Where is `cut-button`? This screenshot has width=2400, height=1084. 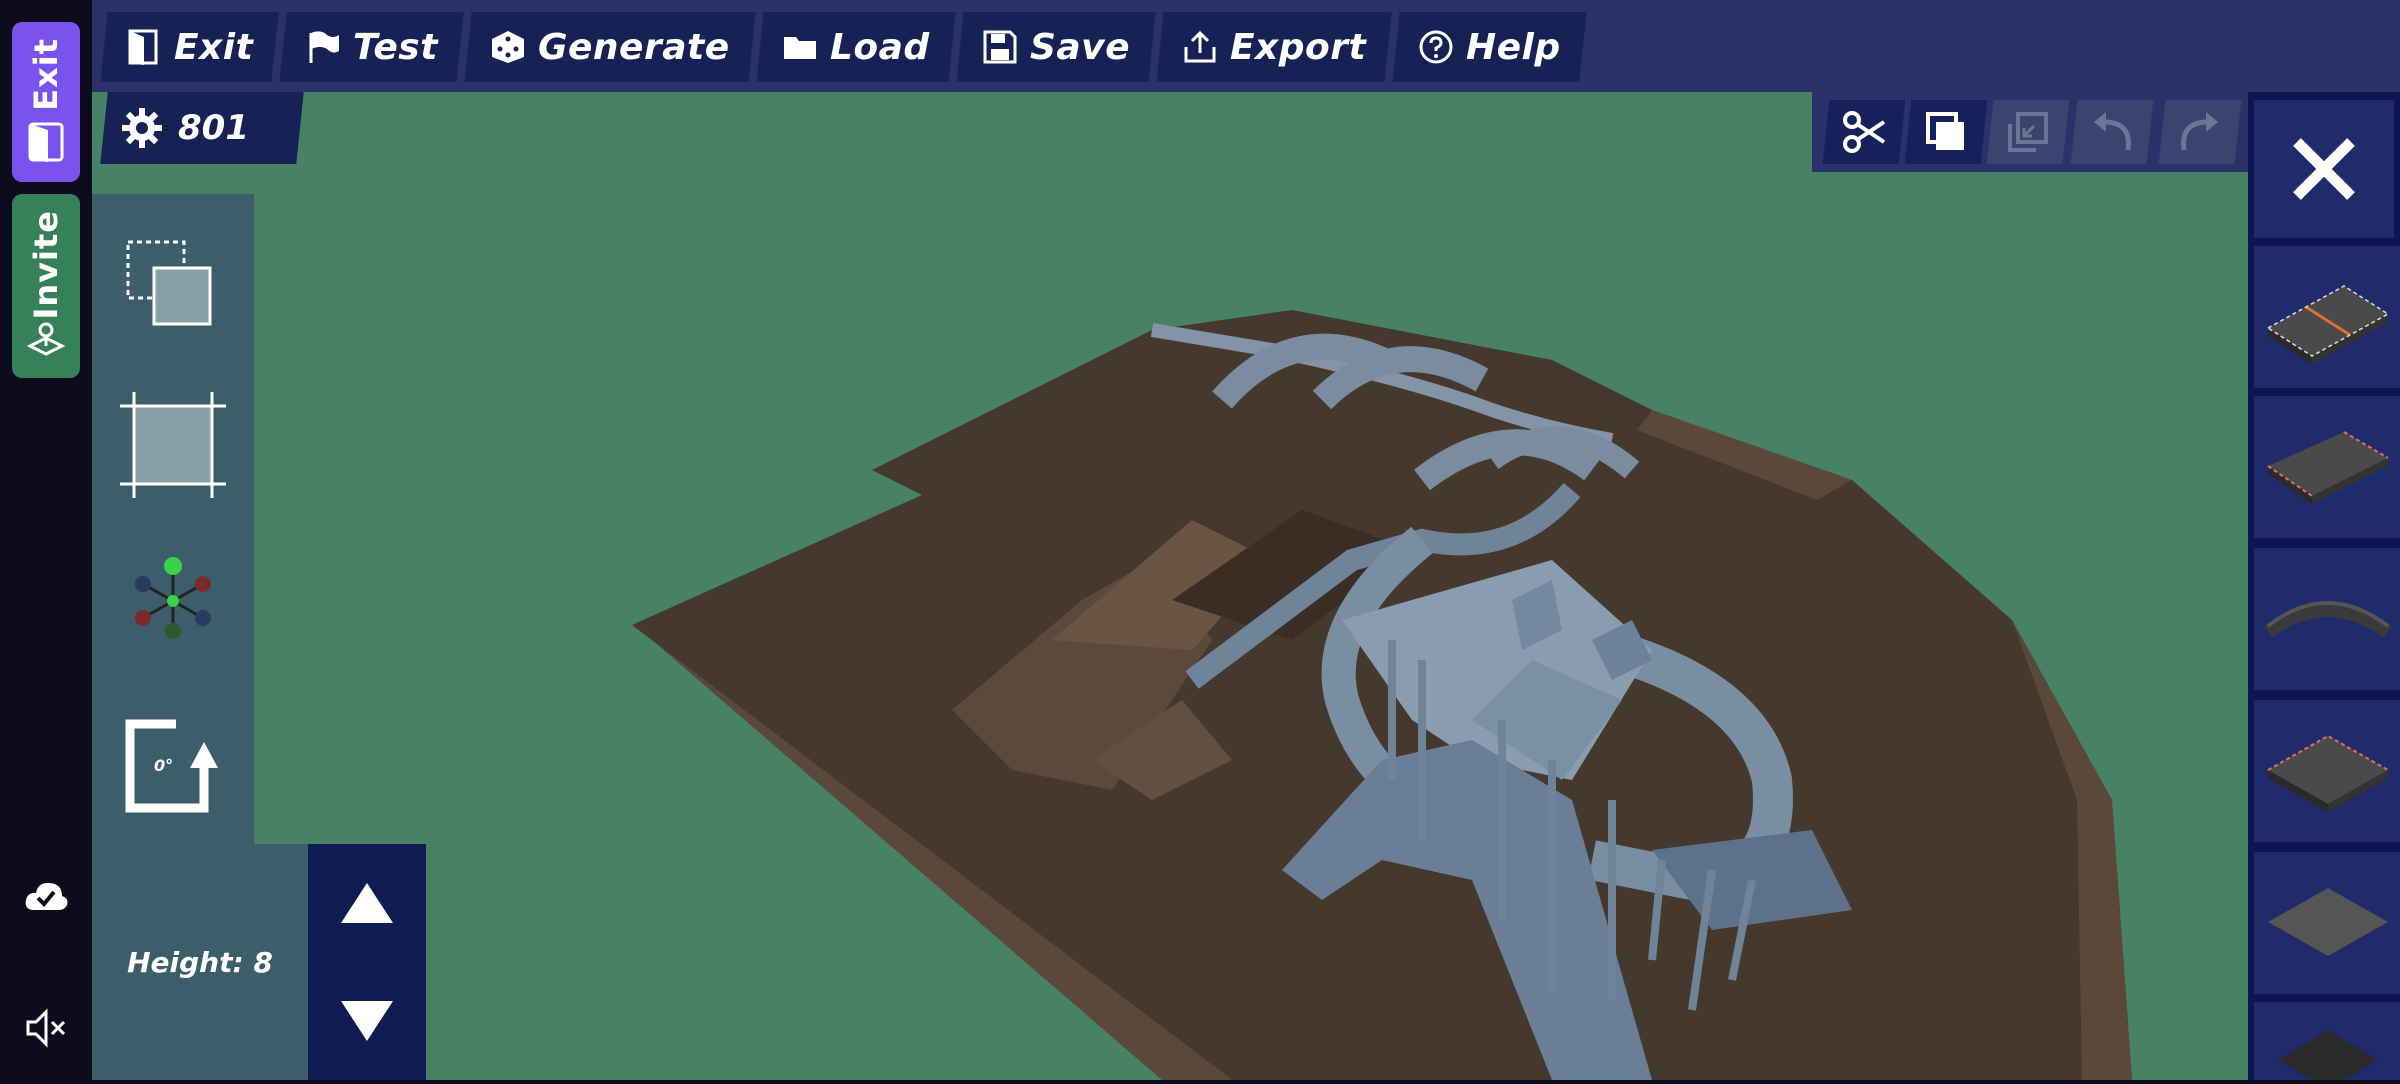 cut-button is located at coordinates (1864, 132).